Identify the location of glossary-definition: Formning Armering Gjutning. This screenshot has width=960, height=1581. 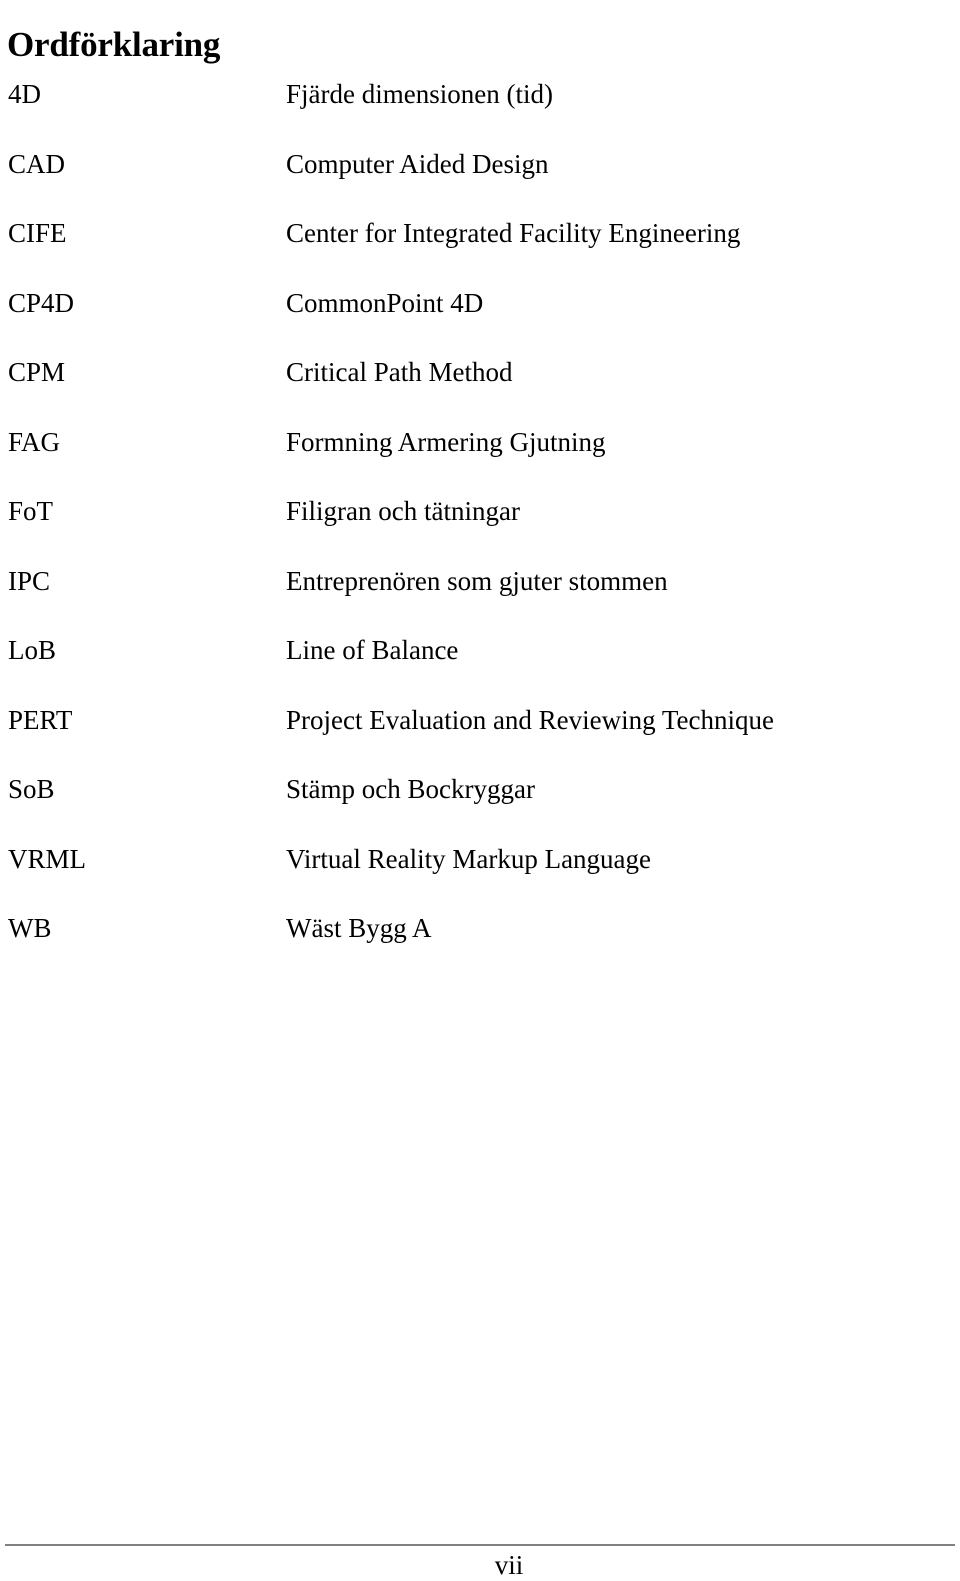
(446, 441).